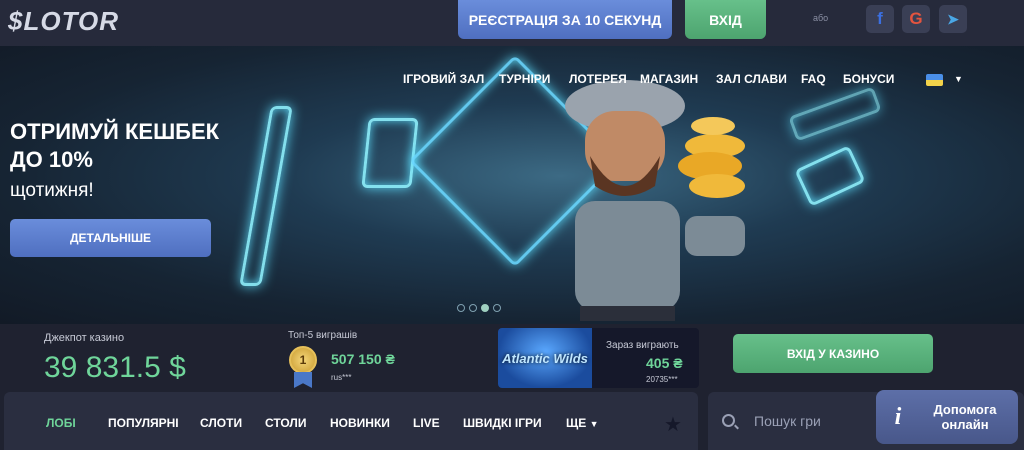 The image size is (1024, 450). I want to click on game-thumbnail: Atlantic Wilds, so click(545, 358).